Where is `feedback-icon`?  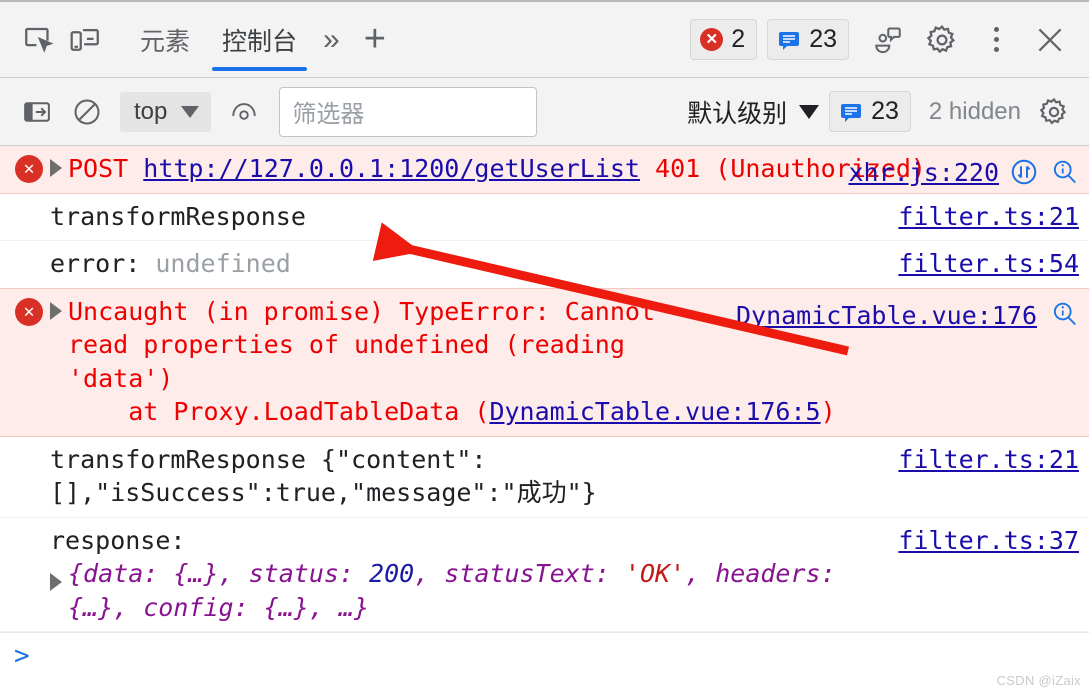 feedback-icon is located at coordinates (888, 40).